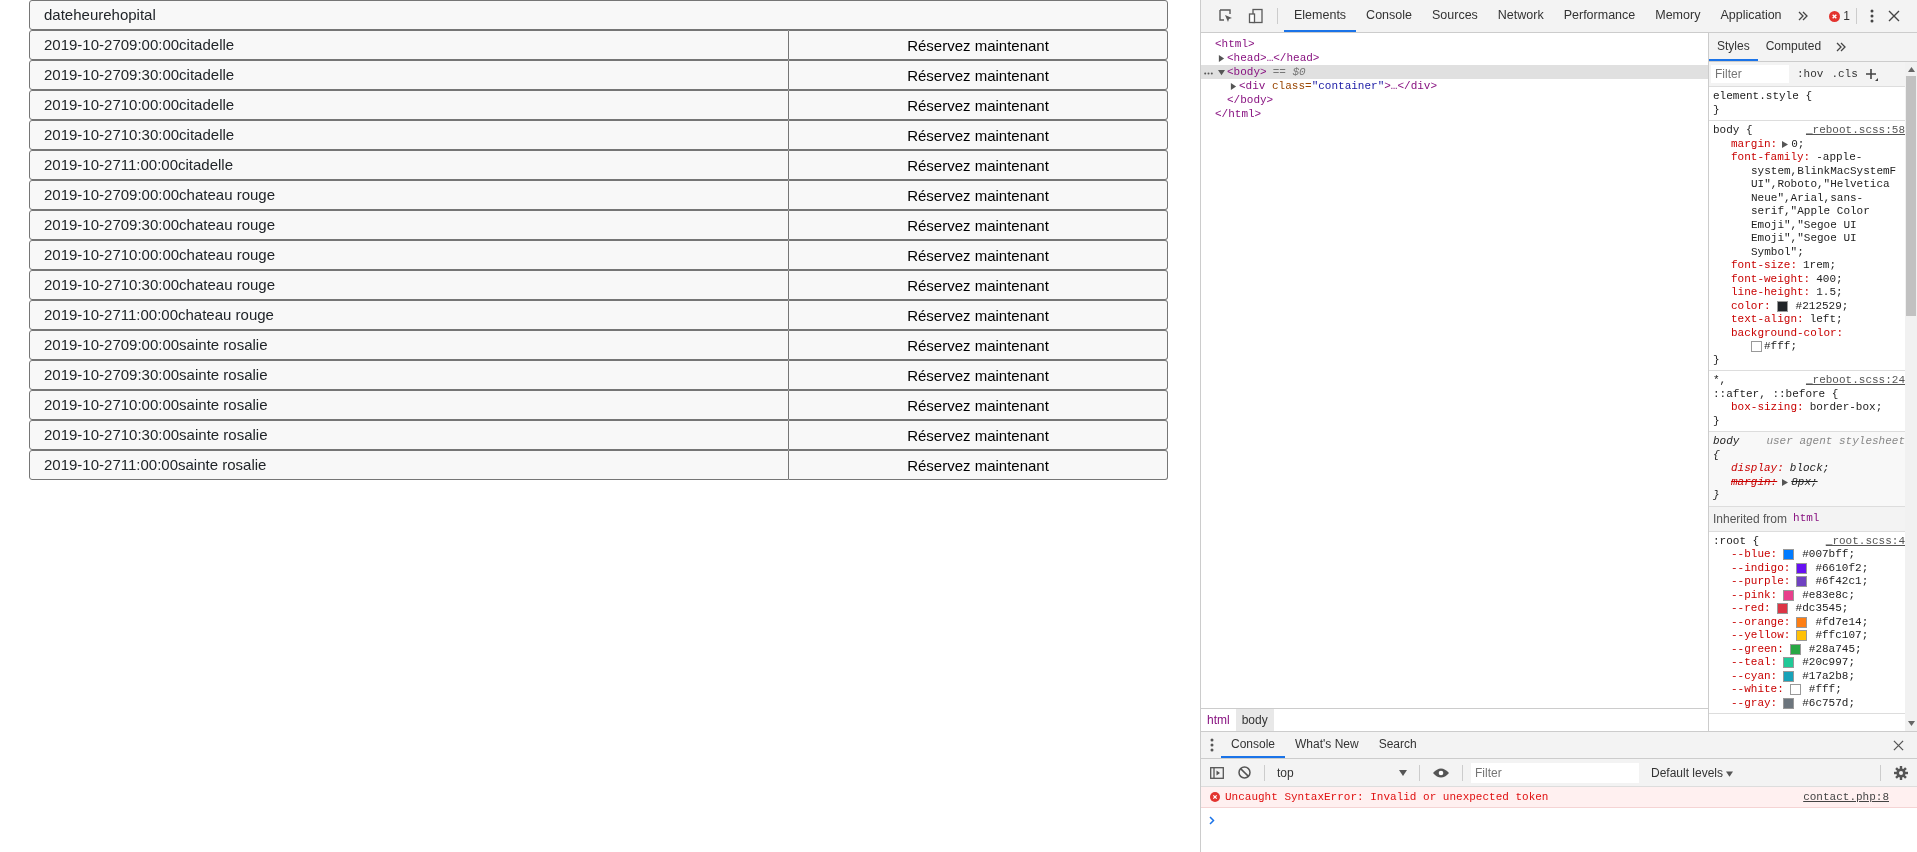 Image resolution: width=1917 pixels, height=852 pixels. I want to click on class-button: .cls, so click(1840, 74).